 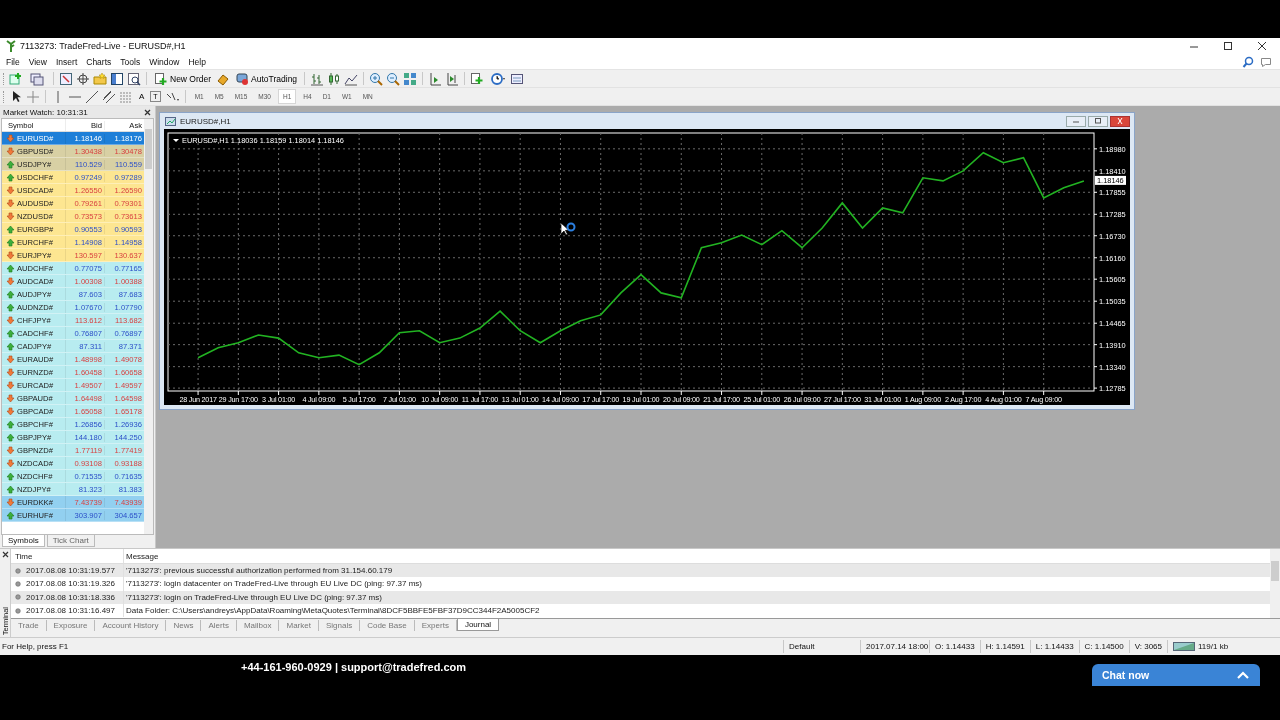 What do you see at coordinates (23, 541) in the screenshot?
I see `panel-tab: Symbols` at bounding box center [23, 541].